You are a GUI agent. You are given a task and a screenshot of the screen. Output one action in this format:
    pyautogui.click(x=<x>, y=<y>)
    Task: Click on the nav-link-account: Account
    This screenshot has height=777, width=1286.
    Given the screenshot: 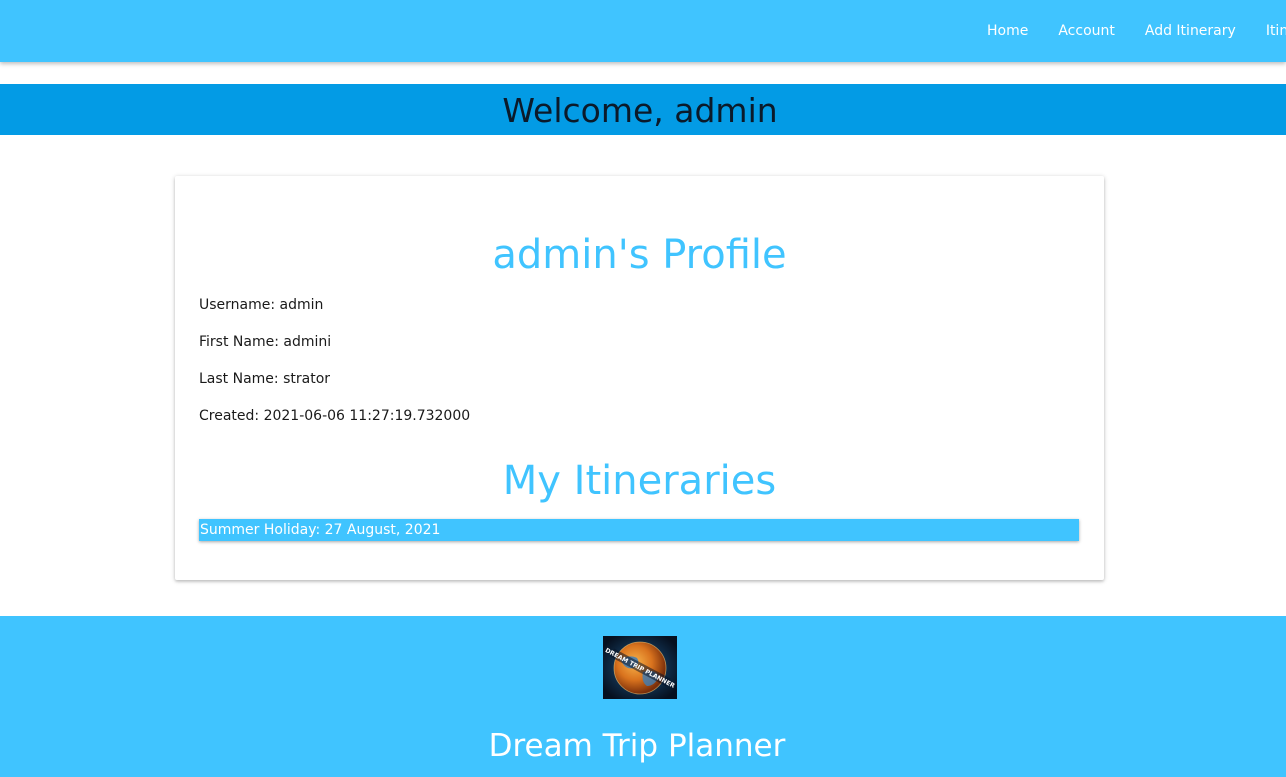 What is the action you would take?
    pyautogui.click(x=1086, y=31)
    